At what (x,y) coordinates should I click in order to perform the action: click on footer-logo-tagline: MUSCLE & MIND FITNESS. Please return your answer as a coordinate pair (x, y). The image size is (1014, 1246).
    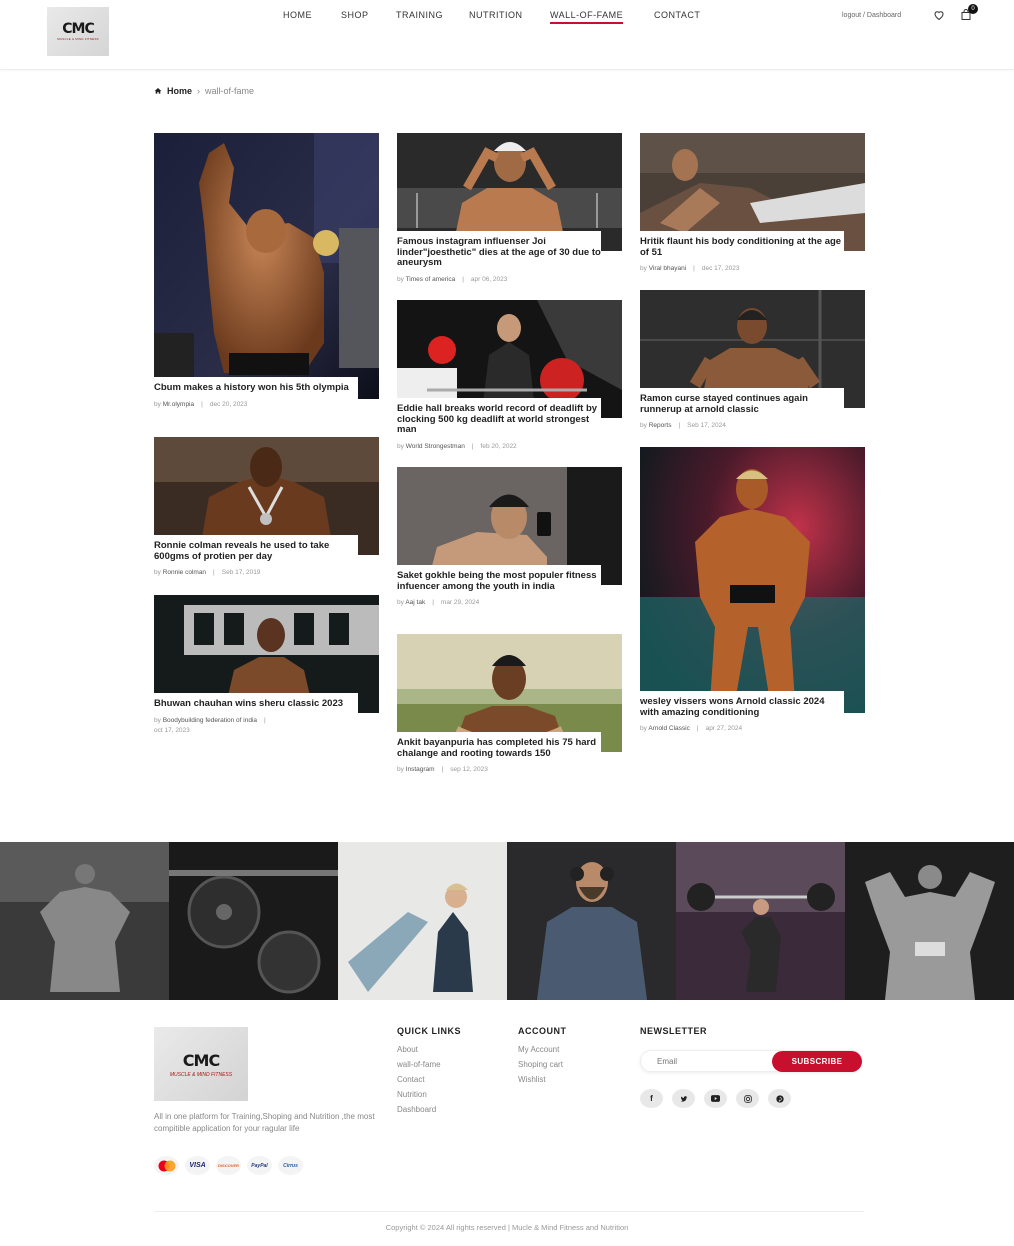
    Looking at the image, I should click on (201, 1074).